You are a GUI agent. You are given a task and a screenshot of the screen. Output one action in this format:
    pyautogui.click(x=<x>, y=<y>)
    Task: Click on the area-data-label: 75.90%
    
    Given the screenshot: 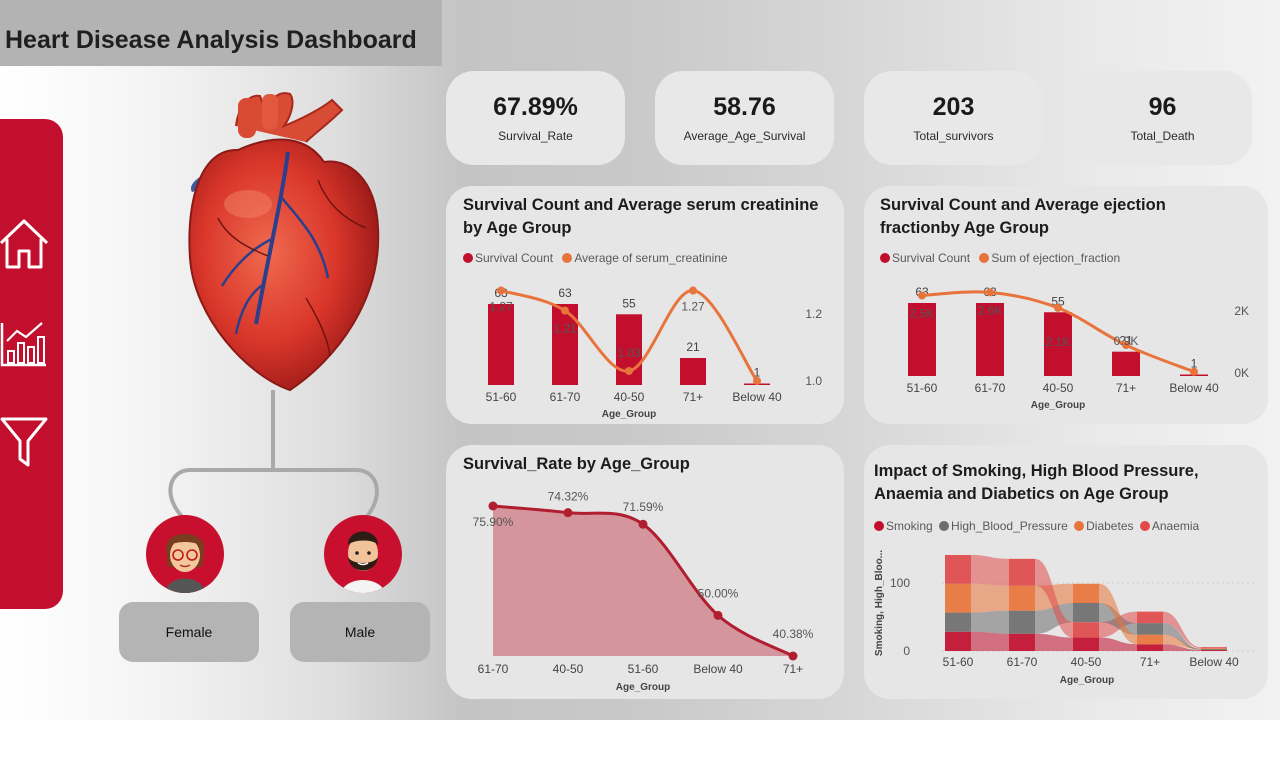 What is the action you would take?
    pyautogui.click(x=493, y=522)
    